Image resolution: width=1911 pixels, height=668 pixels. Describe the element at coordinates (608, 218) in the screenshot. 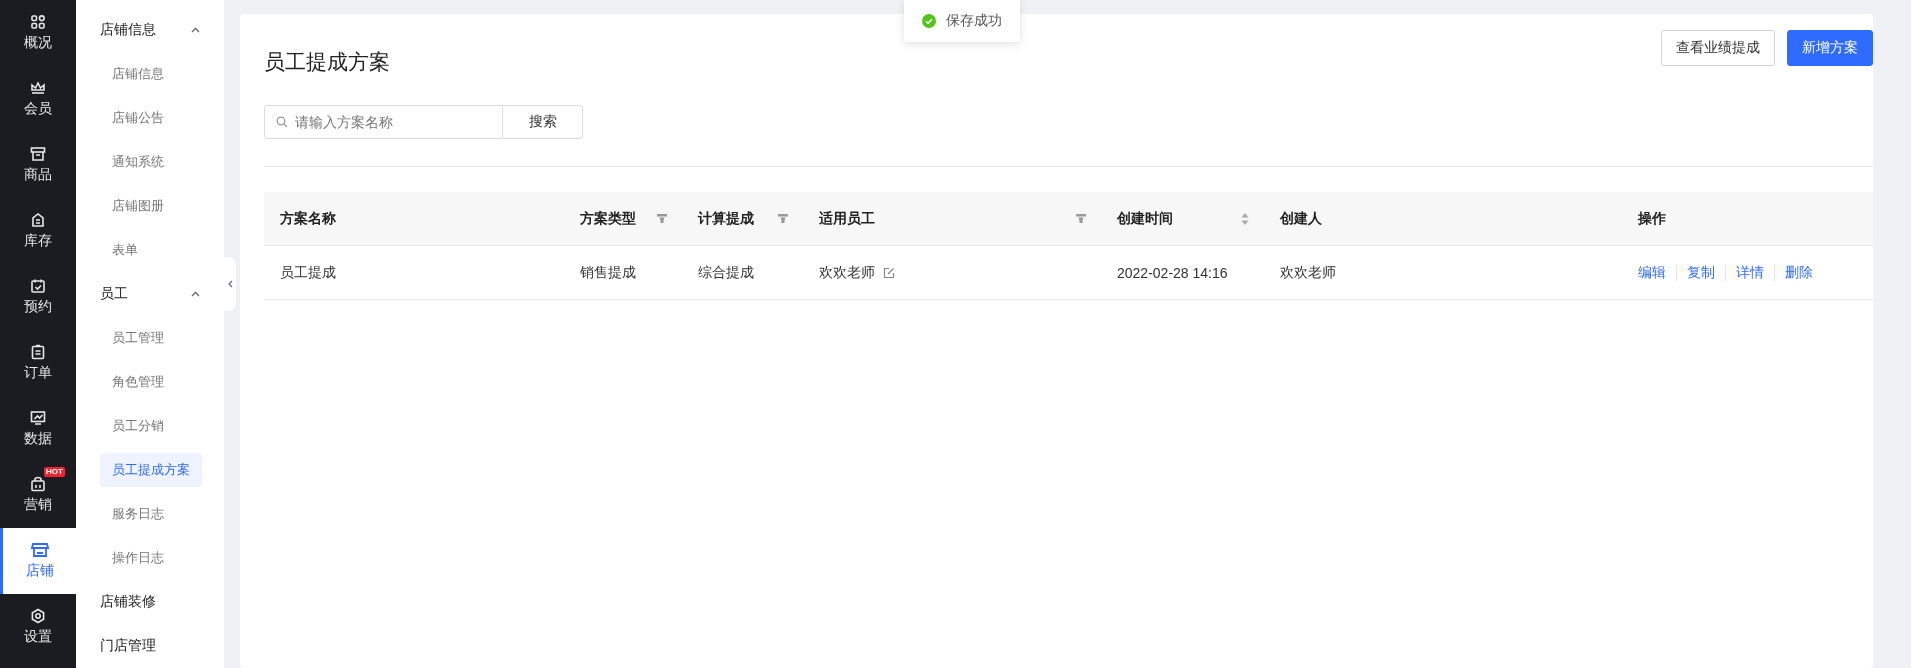

I see `column-header: 方案类型` at that location.